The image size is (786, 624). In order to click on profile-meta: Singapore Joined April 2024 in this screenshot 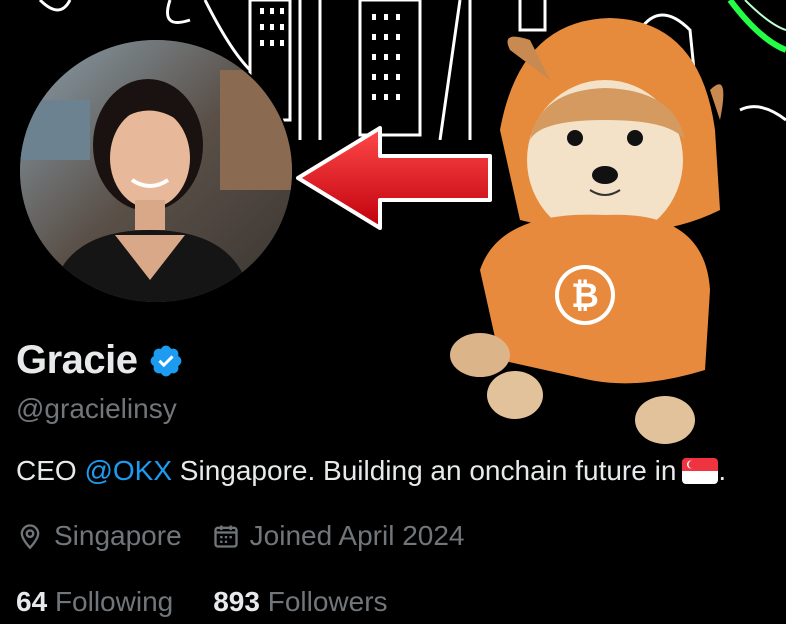, I will do `click(255, 536)`.